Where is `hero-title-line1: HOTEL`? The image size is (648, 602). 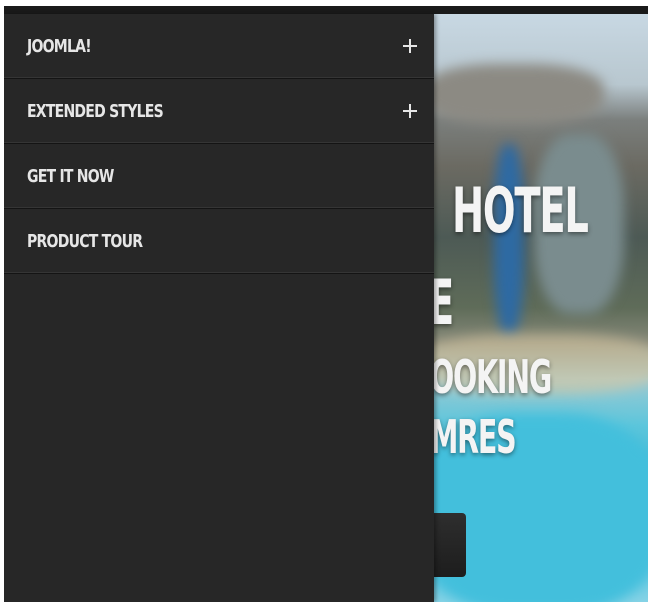 hero-title-line1: HOTEL is located at coordinates (520, 210).